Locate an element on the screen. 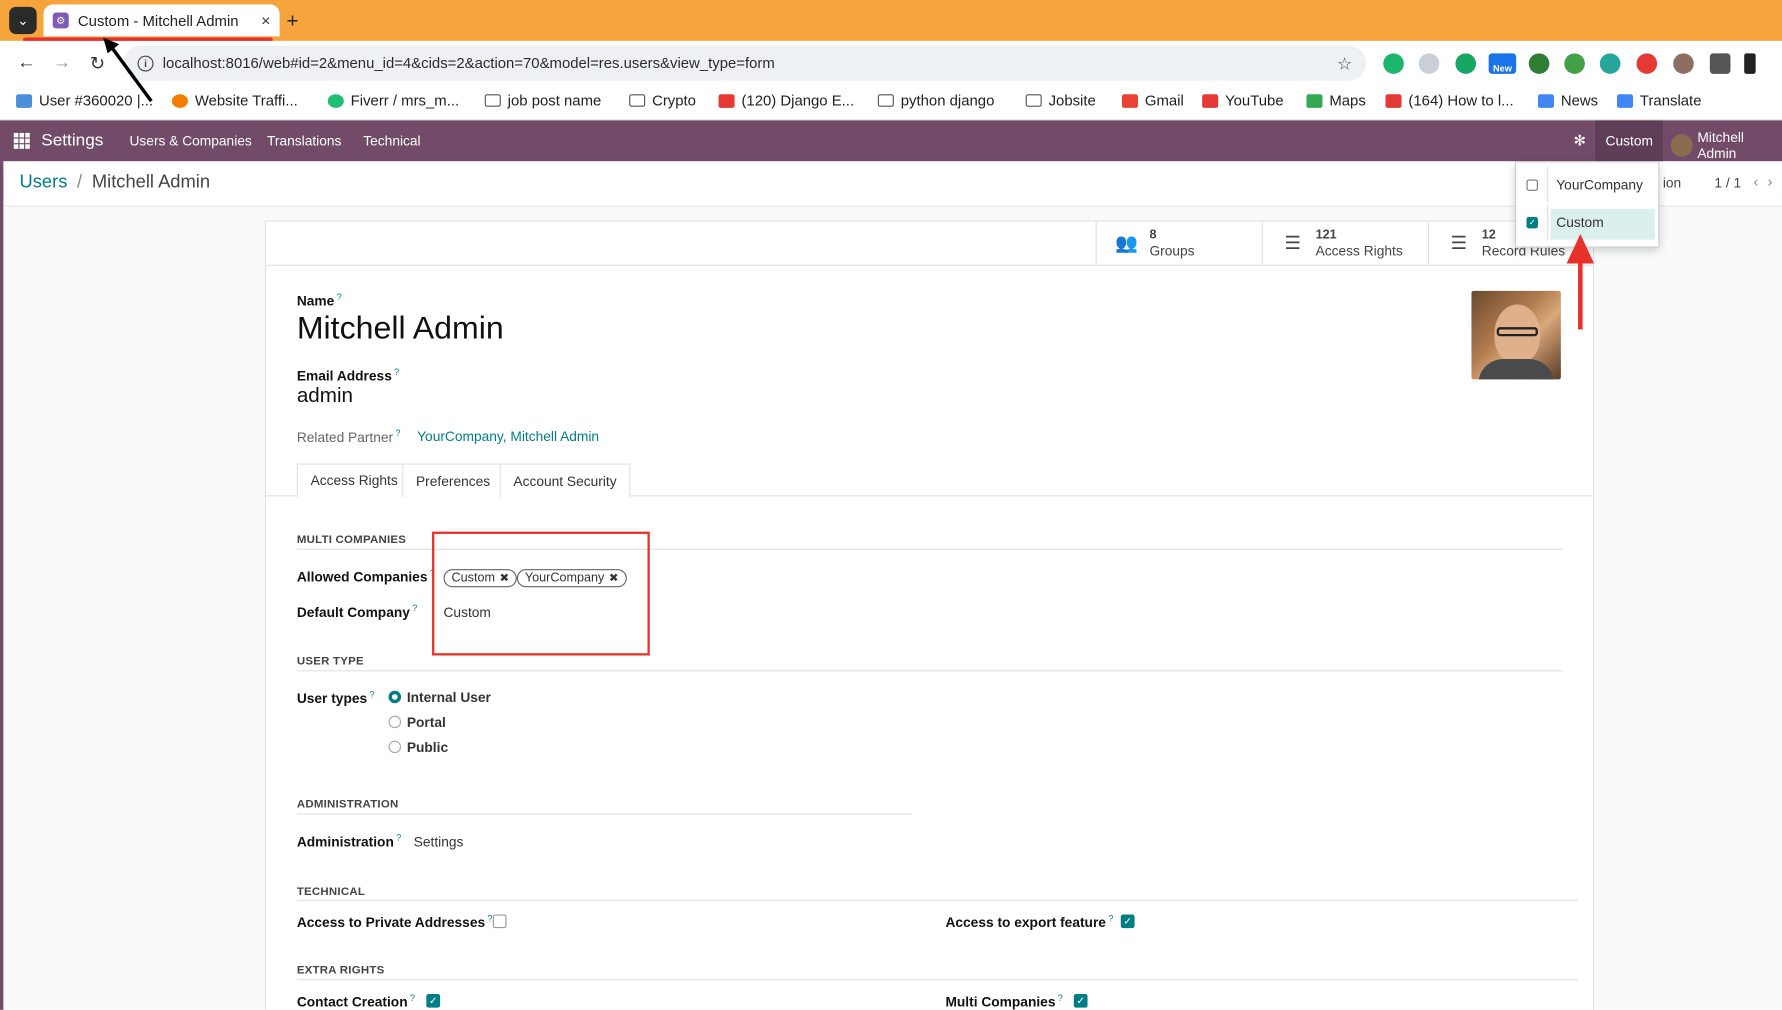  tab-access-rights: Access Rights is located at coordinates (354, 480).